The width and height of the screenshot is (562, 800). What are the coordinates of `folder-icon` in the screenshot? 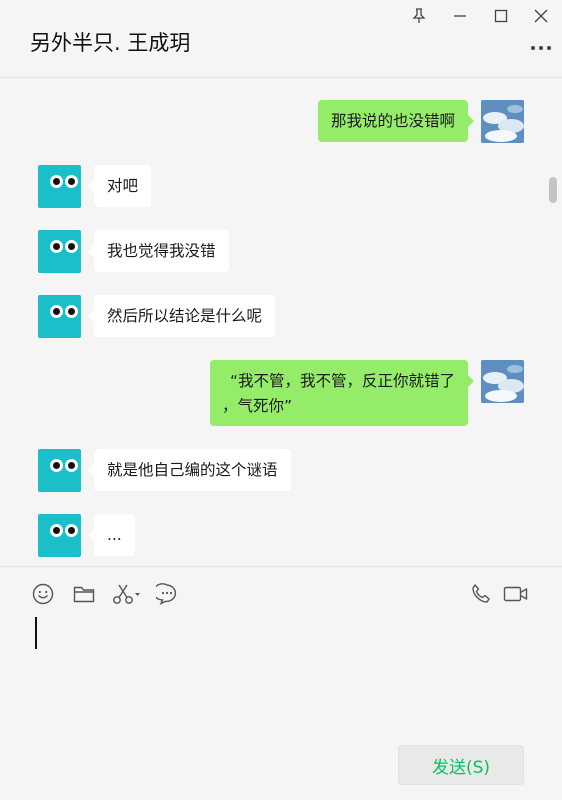 It's located at (84, 594).